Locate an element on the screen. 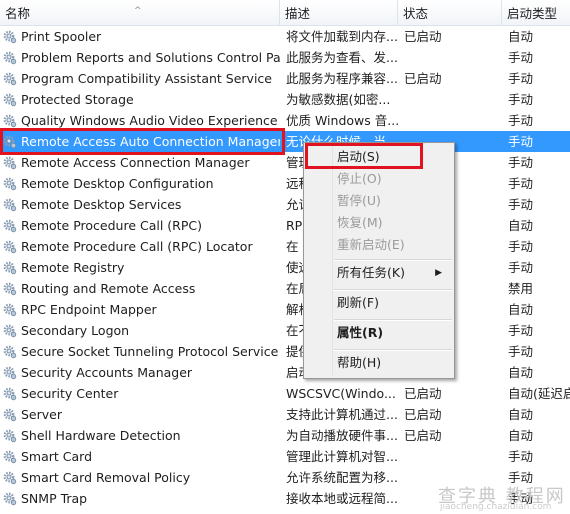  service-row: Remote Procedure Call (RPC) Locator 在手动 is located at coordinates (285, 246).